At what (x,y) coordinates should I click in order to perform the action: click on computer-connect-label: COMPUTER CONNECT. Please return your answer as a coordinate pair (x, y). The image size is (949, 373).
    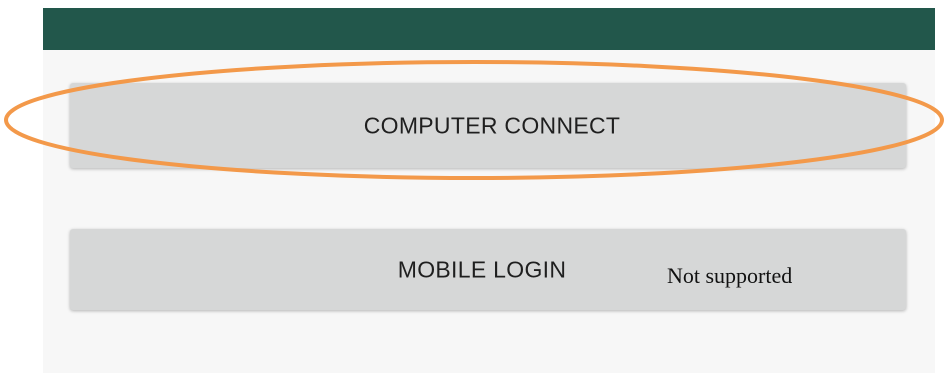
    Looking at the image, I should click on (492, 125).